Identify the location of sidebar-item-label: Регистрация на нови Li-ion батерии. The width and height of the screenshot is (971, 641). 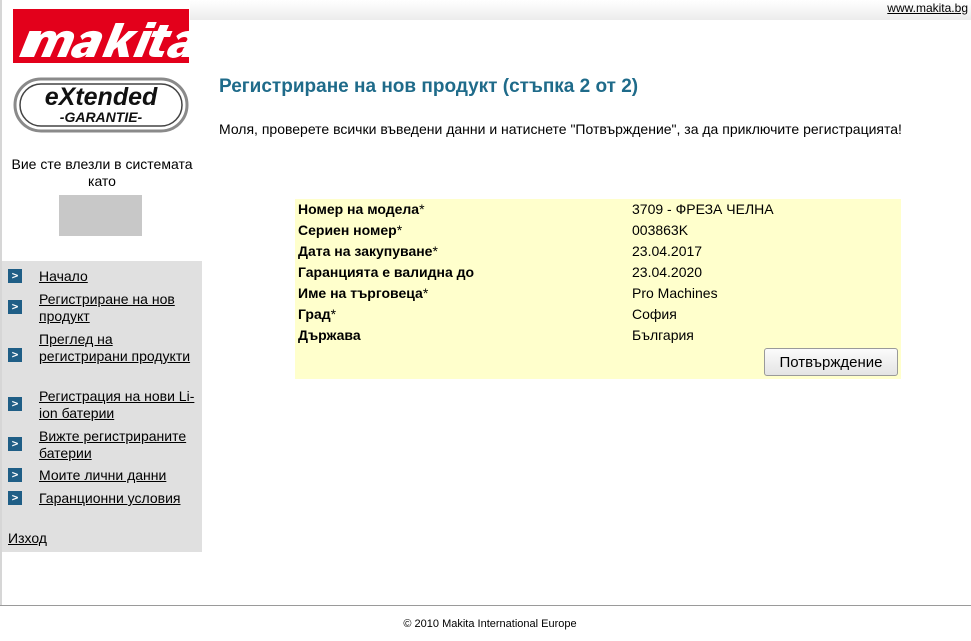
(119, 405).